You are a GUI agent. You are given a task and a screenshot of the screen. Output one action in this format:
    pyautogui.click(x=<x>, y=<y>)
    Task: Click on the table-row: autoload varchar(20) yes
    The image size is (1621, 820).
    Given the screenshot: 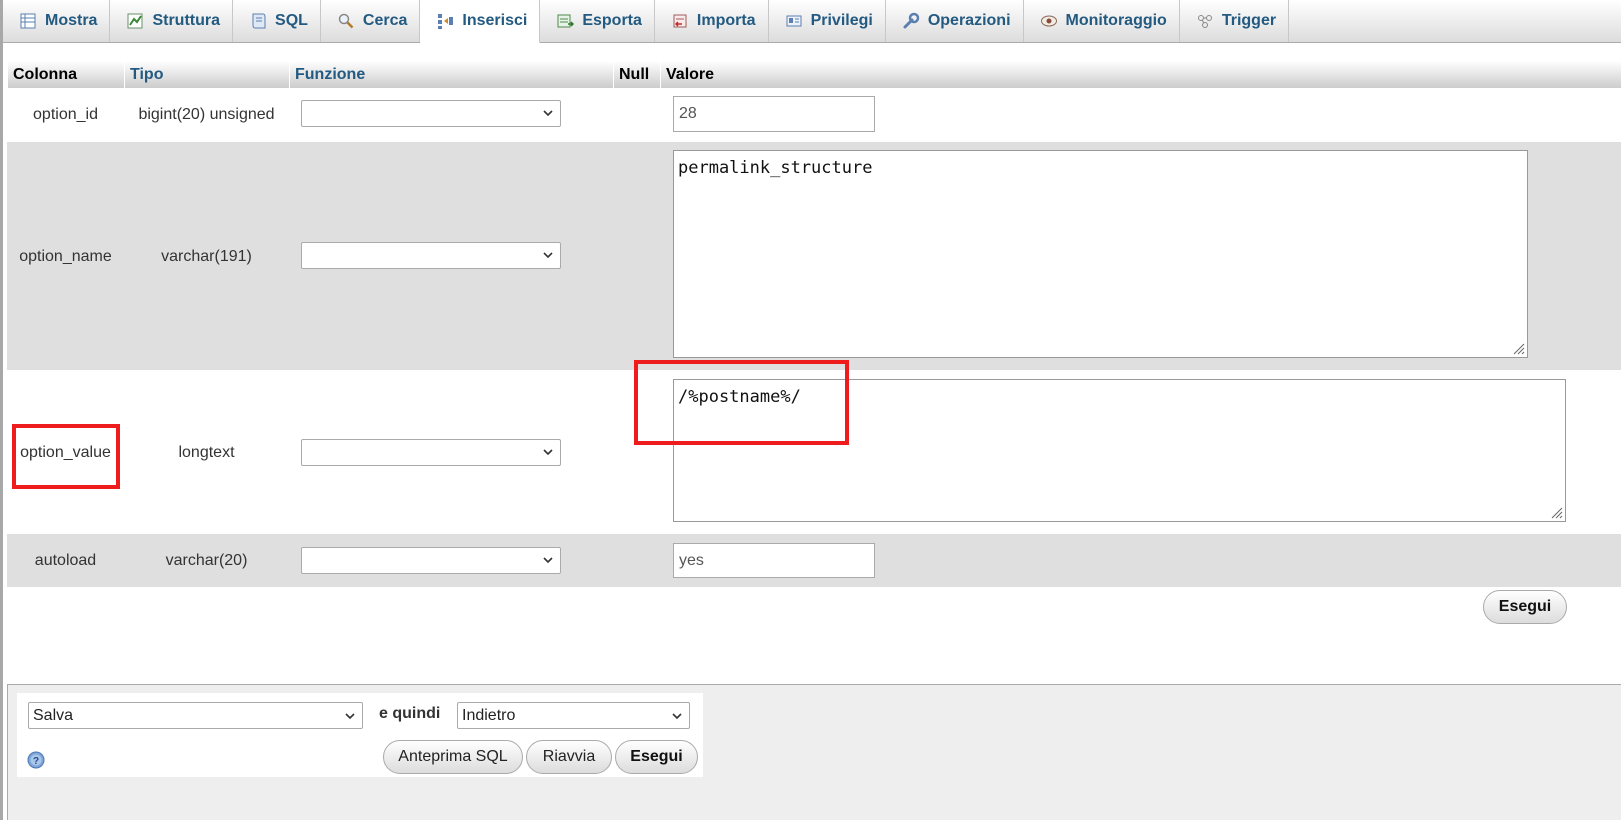 What is the action you would take?
    pyautogui.click(x=814, y=560)
    